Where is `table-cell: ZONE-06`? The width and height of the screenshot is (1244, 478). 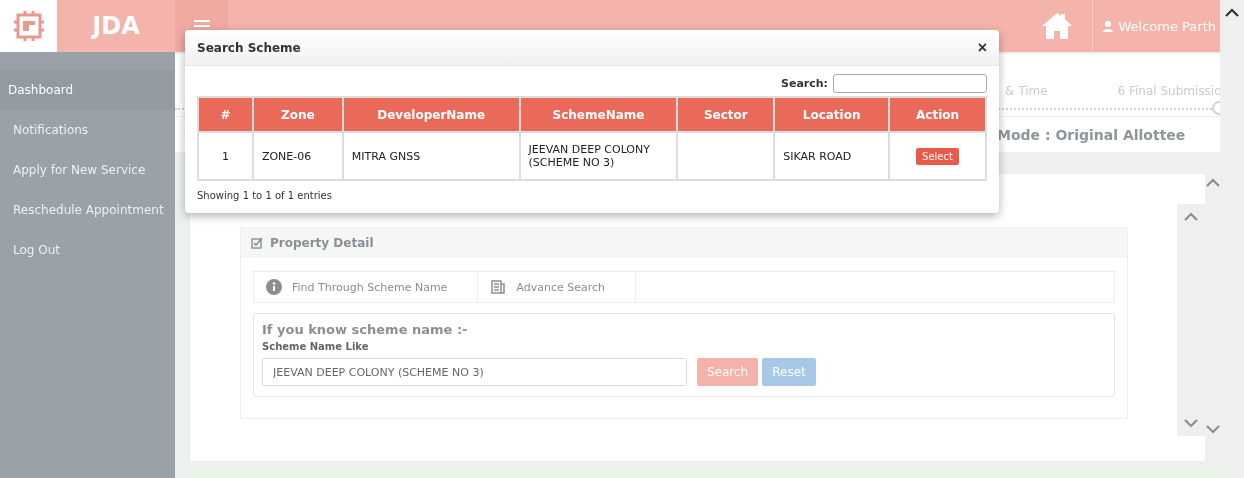 table-cell: ZONE-06 is located at coordinates (297, 156).